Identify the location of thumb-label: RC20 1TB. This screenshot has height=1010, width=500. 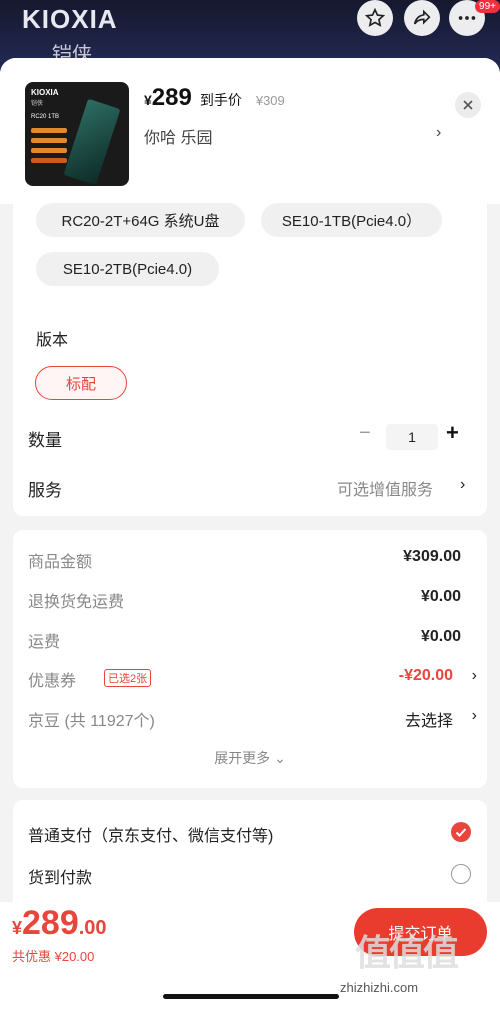
(45, 117).